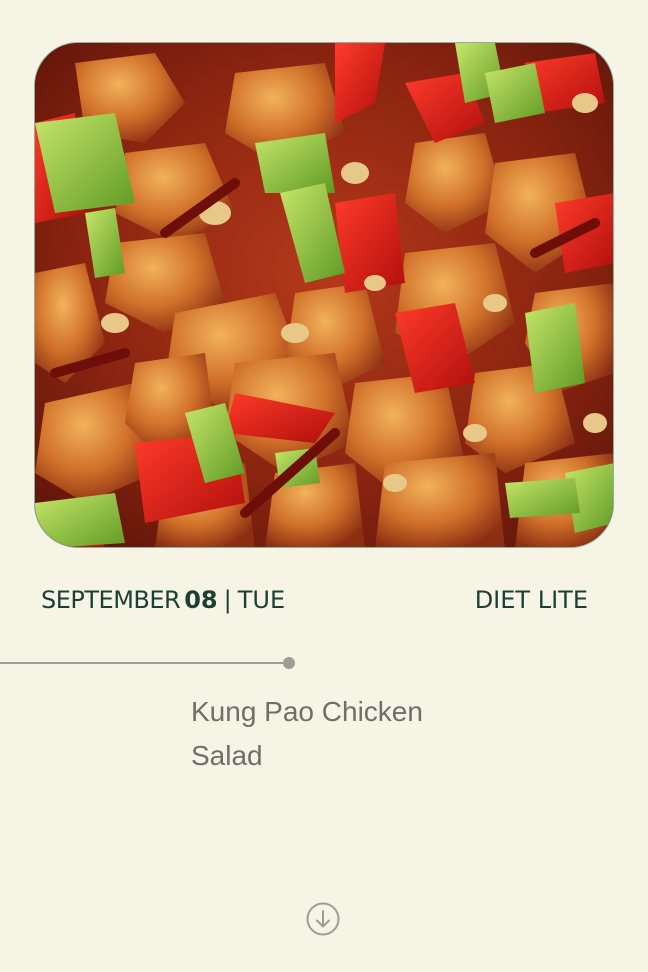  What do you see at coordinates (289, 663) in the screenshot?
I see `timeline-dot` at bounding box center [289, 663].